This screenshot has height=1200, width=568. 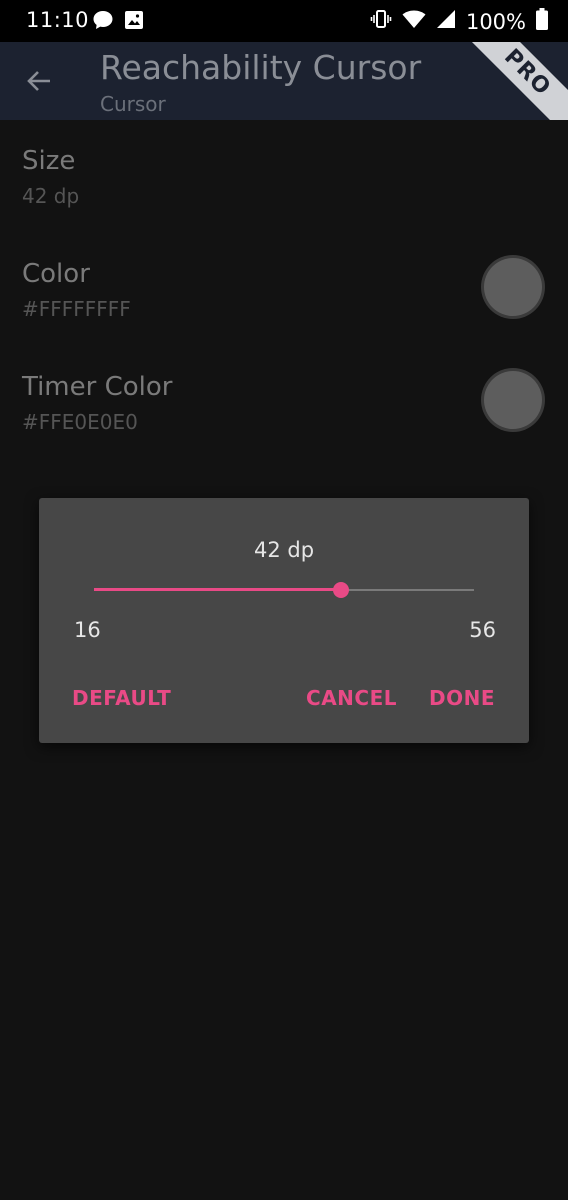 I want to click on image-icon, so click(x=134, y=22).